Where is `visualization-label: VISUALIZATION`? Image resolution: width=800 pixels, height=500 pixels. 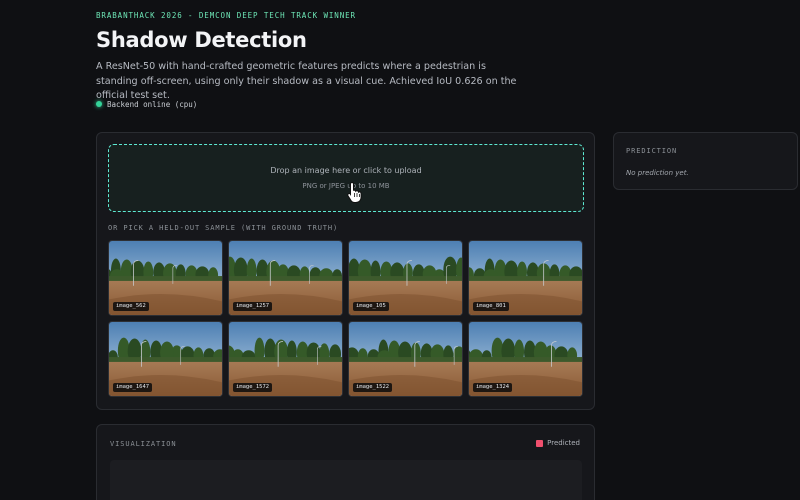 visualization-label: VISUALIZATION is located at coordinates (143, 444).